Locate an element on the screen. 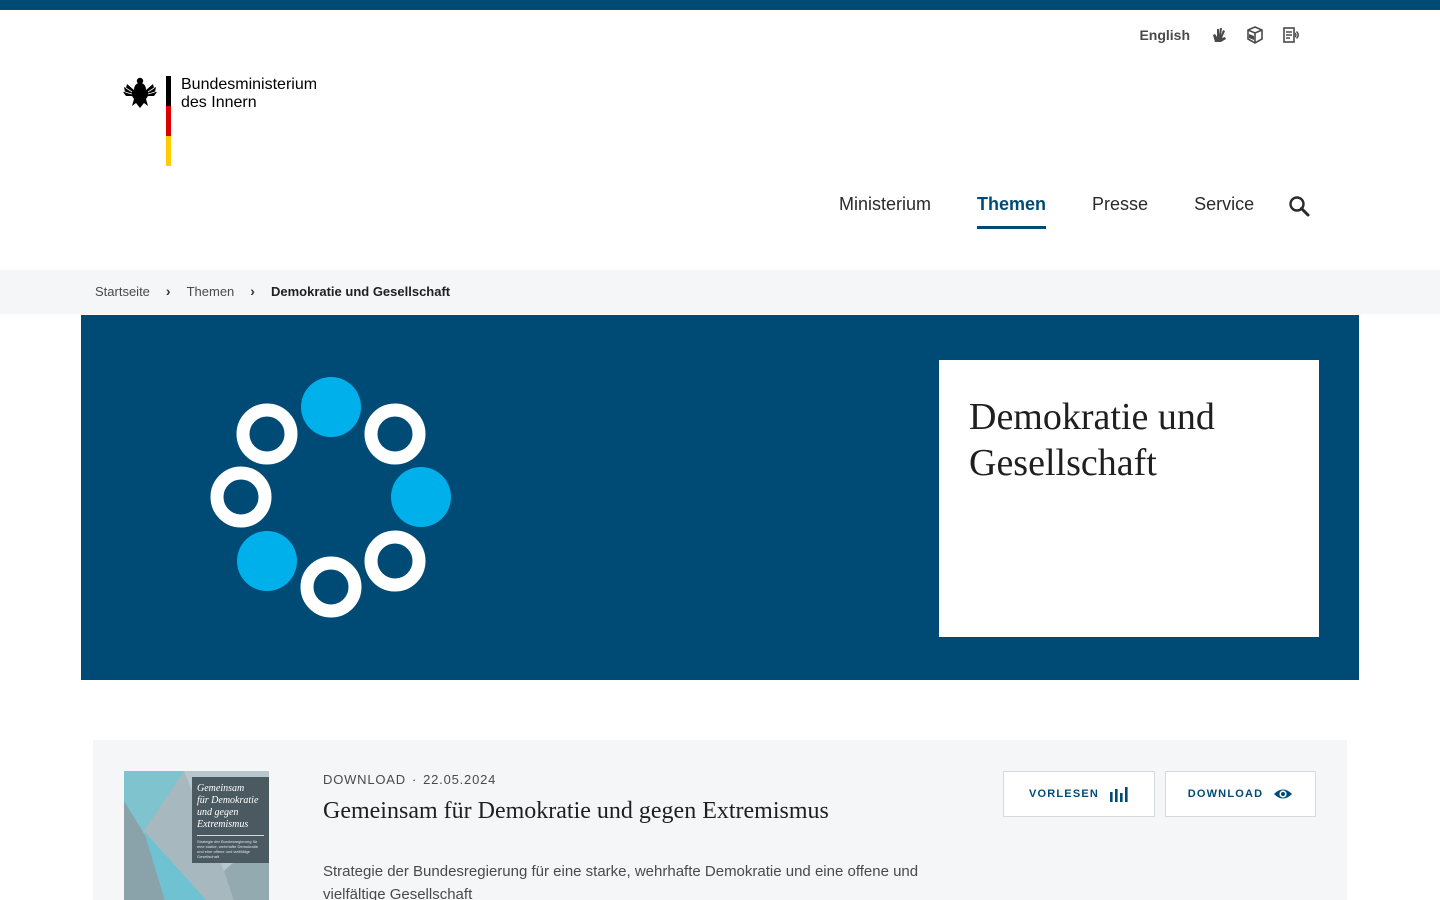 The image size is (1440, 900). nav-item-presse: Presse is located at coordinates (1120, 211).